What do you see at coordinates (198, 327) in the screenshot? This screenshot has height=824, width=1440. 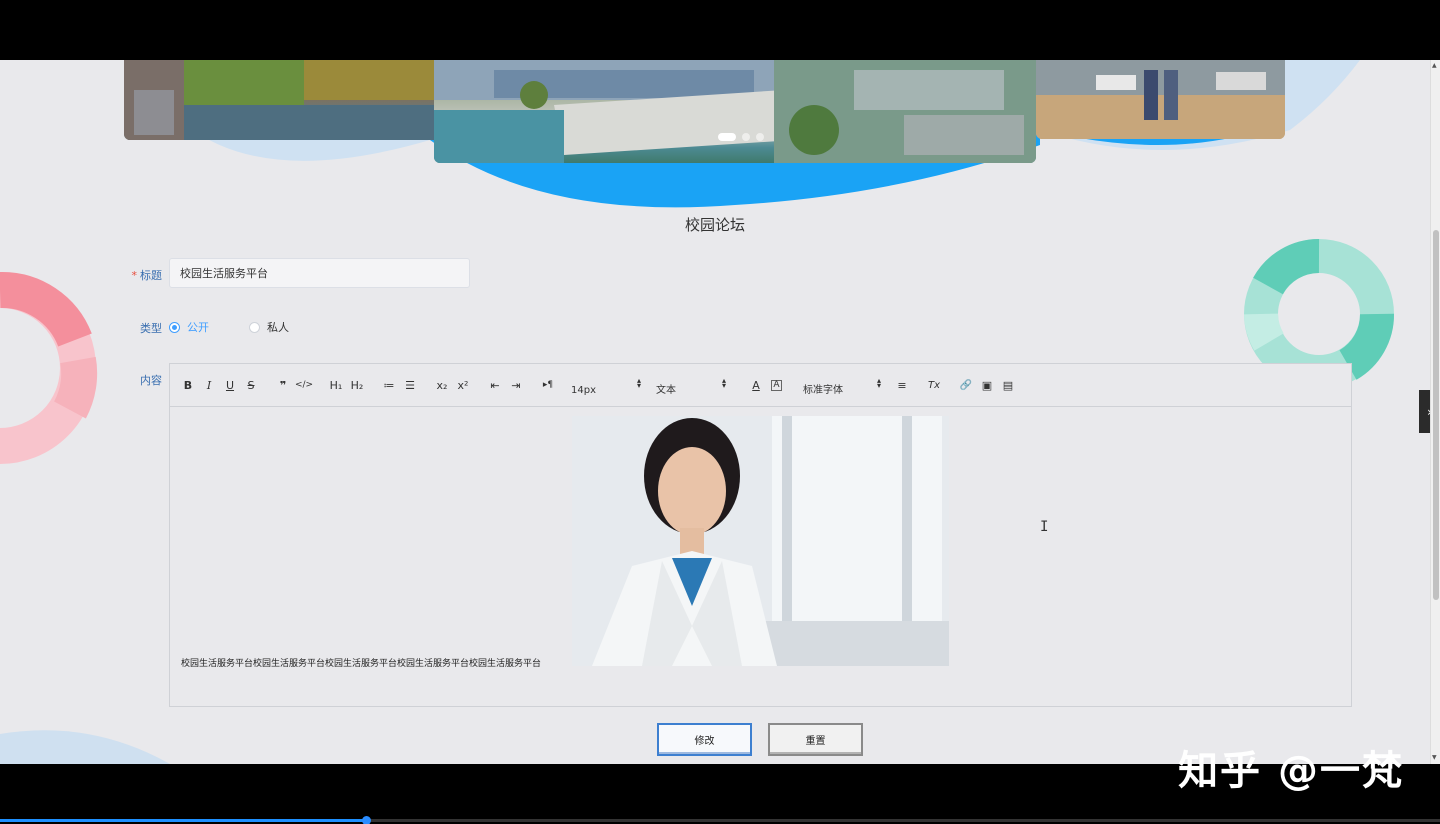 I see `radio-public-label: 公开` at bounding box center [198, 327].